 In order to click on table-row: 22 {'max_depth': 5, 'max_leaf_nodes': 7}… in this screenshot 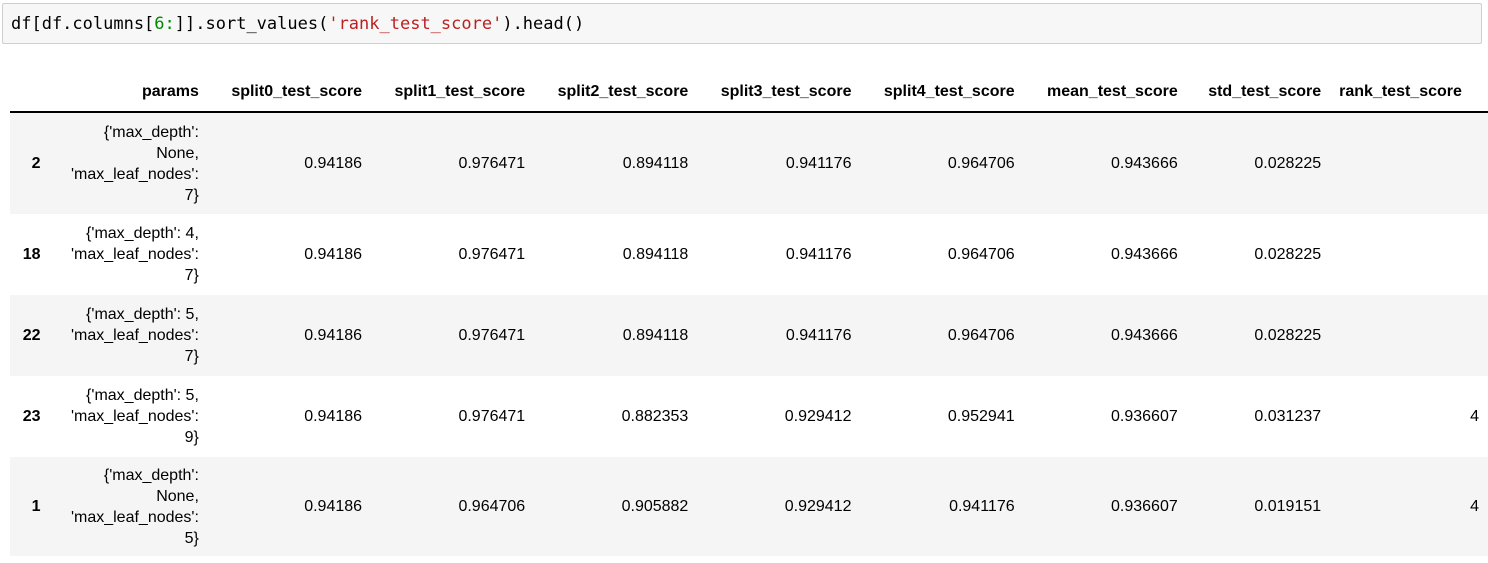, I will do `click(749, 335)`.